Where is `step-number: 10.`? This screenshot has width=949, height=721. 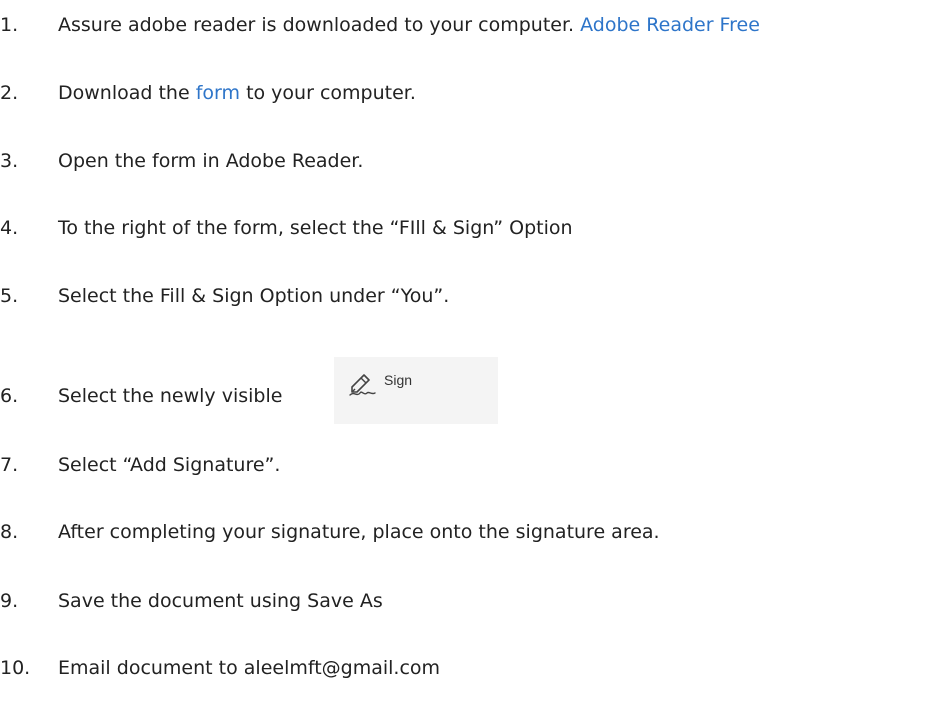 step-number: 10. is located at coordinates (15, 668).